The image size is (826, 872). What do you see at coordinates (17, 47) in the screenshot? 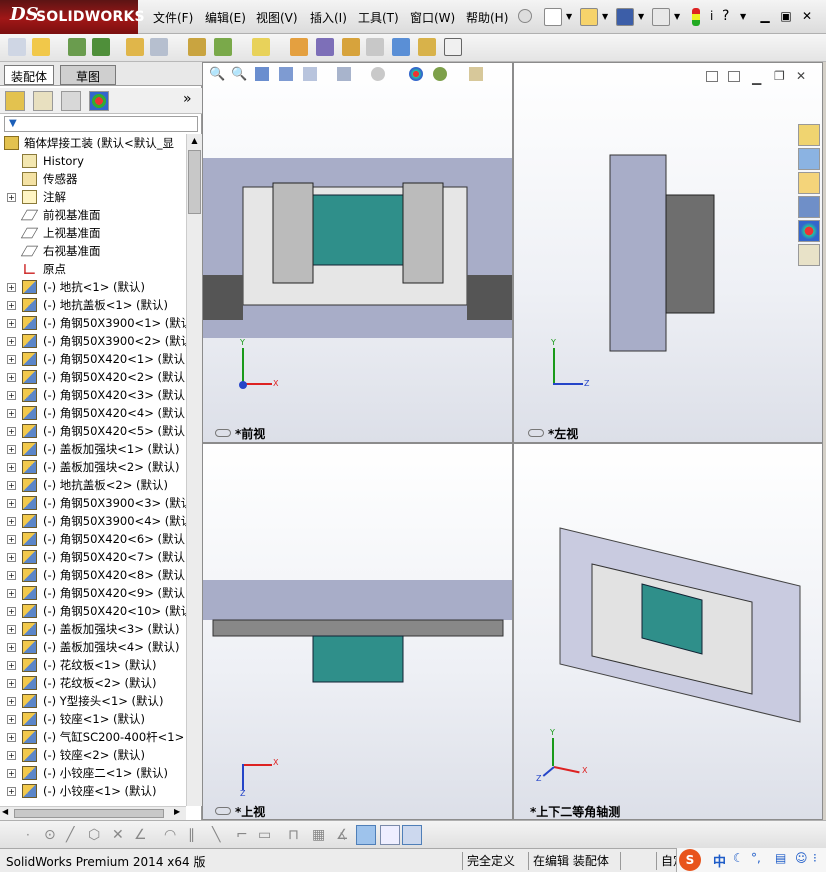
I see `assembly-icon` at bounding box center [17, 47].